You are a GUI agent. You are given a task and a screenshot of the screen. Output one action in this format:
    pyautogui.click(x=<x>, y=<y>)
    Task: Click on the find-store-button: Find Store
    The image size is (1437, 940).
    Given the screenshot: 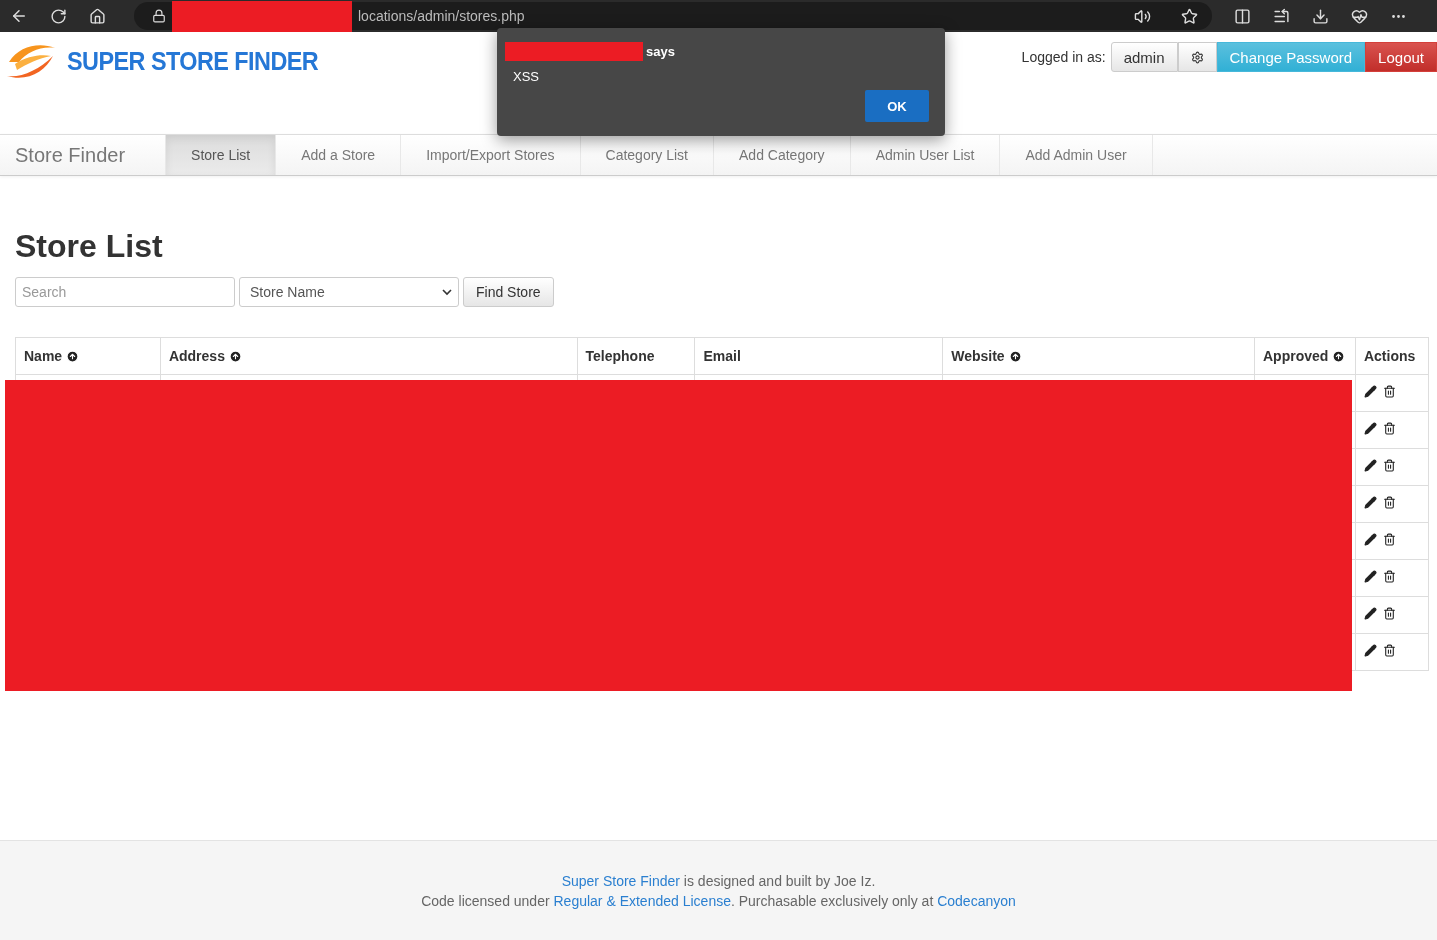 What is the action you would take?
    pyautogui.click(x=508, y=292)
    